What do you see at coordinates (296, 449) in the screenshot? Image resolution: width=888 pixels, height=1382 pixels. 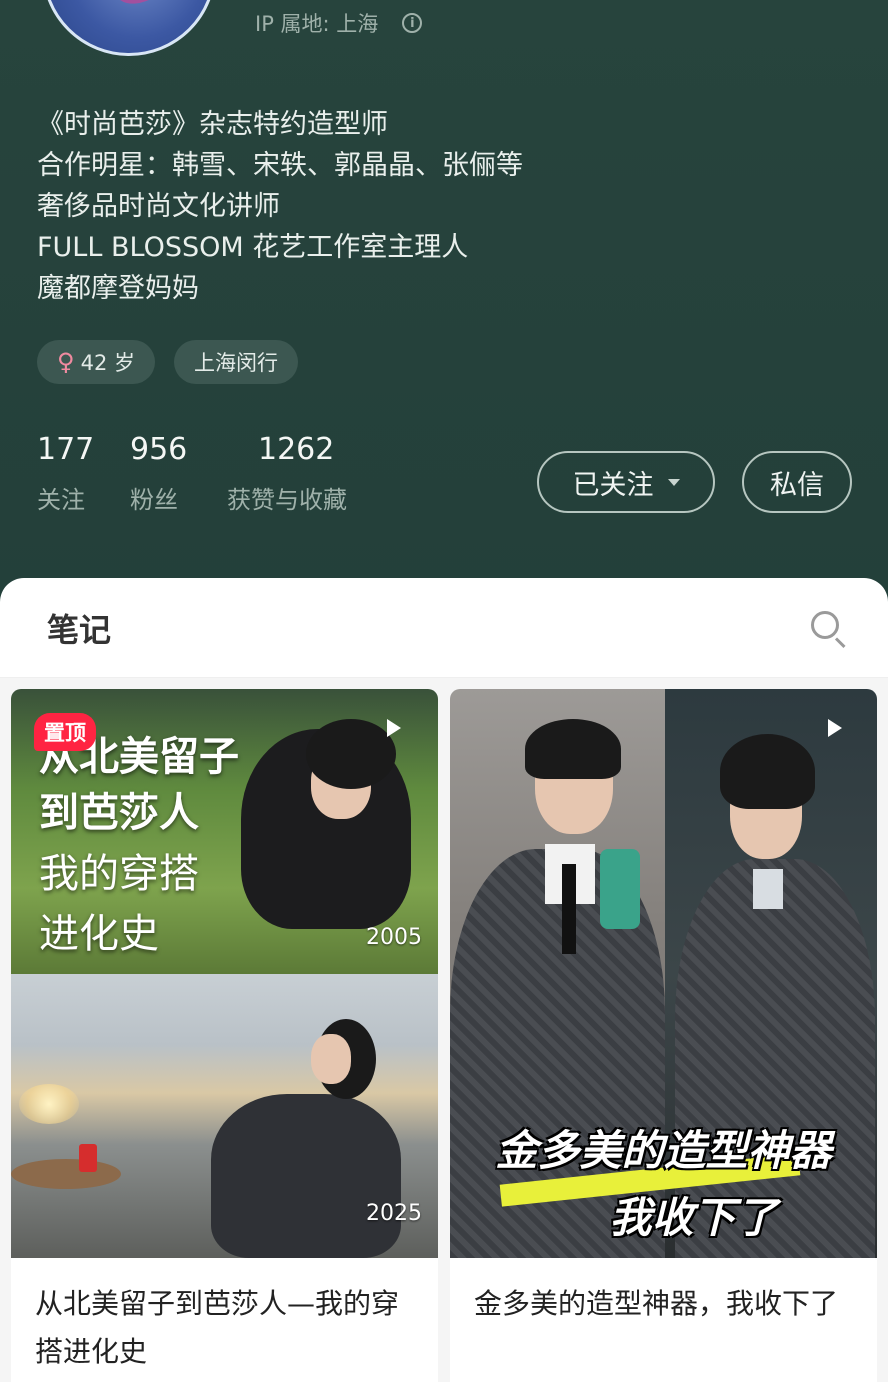 I see `stat-value: 1262` at bounding box center [296, 449].